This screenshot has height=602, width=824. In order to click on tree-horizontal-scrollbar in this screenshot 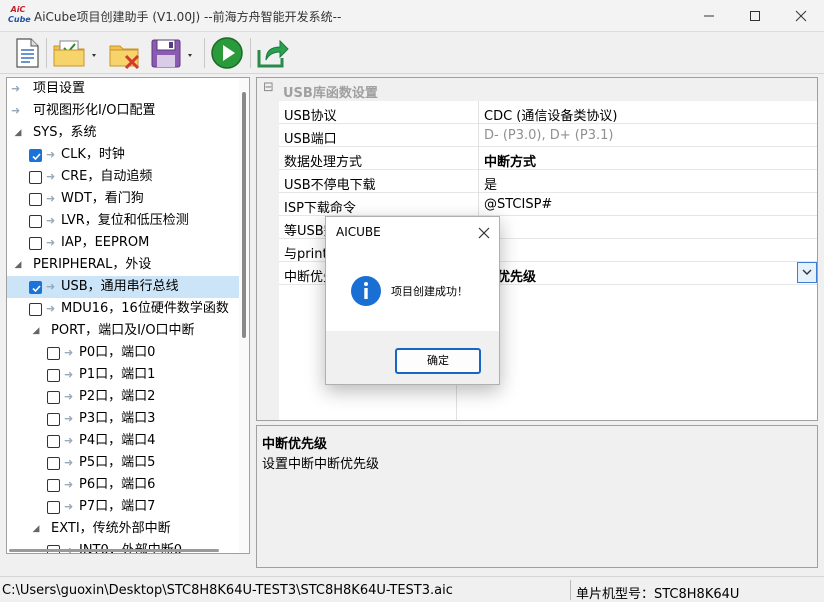, I will do `click(123, 550)`.